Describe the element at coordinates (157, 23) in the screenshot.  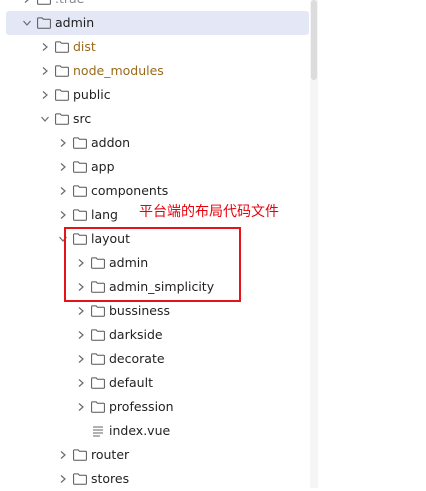
I see `tree-item-admin: admin` at that location.